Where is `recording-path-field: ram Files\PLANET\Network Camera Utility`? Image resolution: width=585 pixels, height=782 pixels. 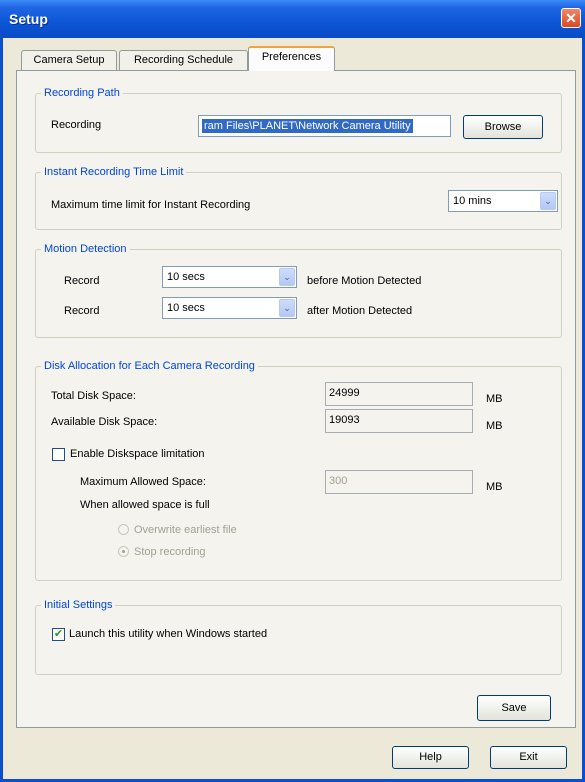 recording-path-field: ram Files\PLANET\Network Camera Utility is located at coordinates (324, 126).